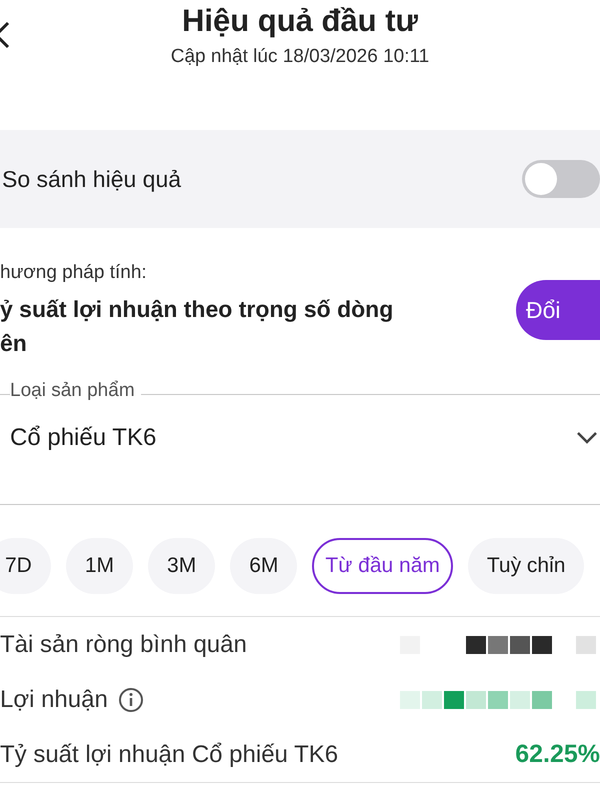 This screenshot has height=800, width=600. Describe the element at coordinates (83, 438) in the screenshot. I see `dropdown-value: Cổ phiếu TK6` at that location.